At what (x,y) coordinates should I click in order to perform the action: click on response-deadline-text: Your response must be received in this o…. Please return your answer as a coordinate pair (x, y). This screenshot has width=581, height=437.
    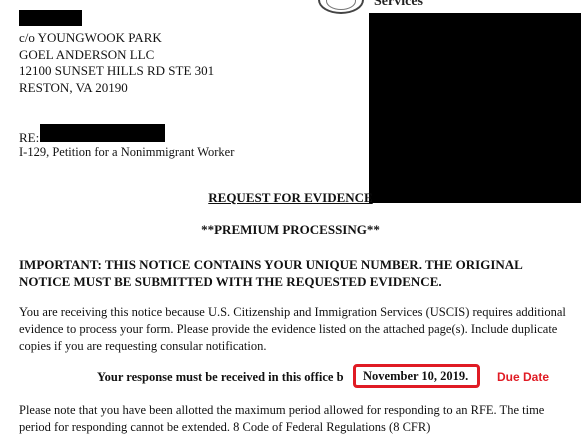
    Looking at the image, I should click on (220, 377).